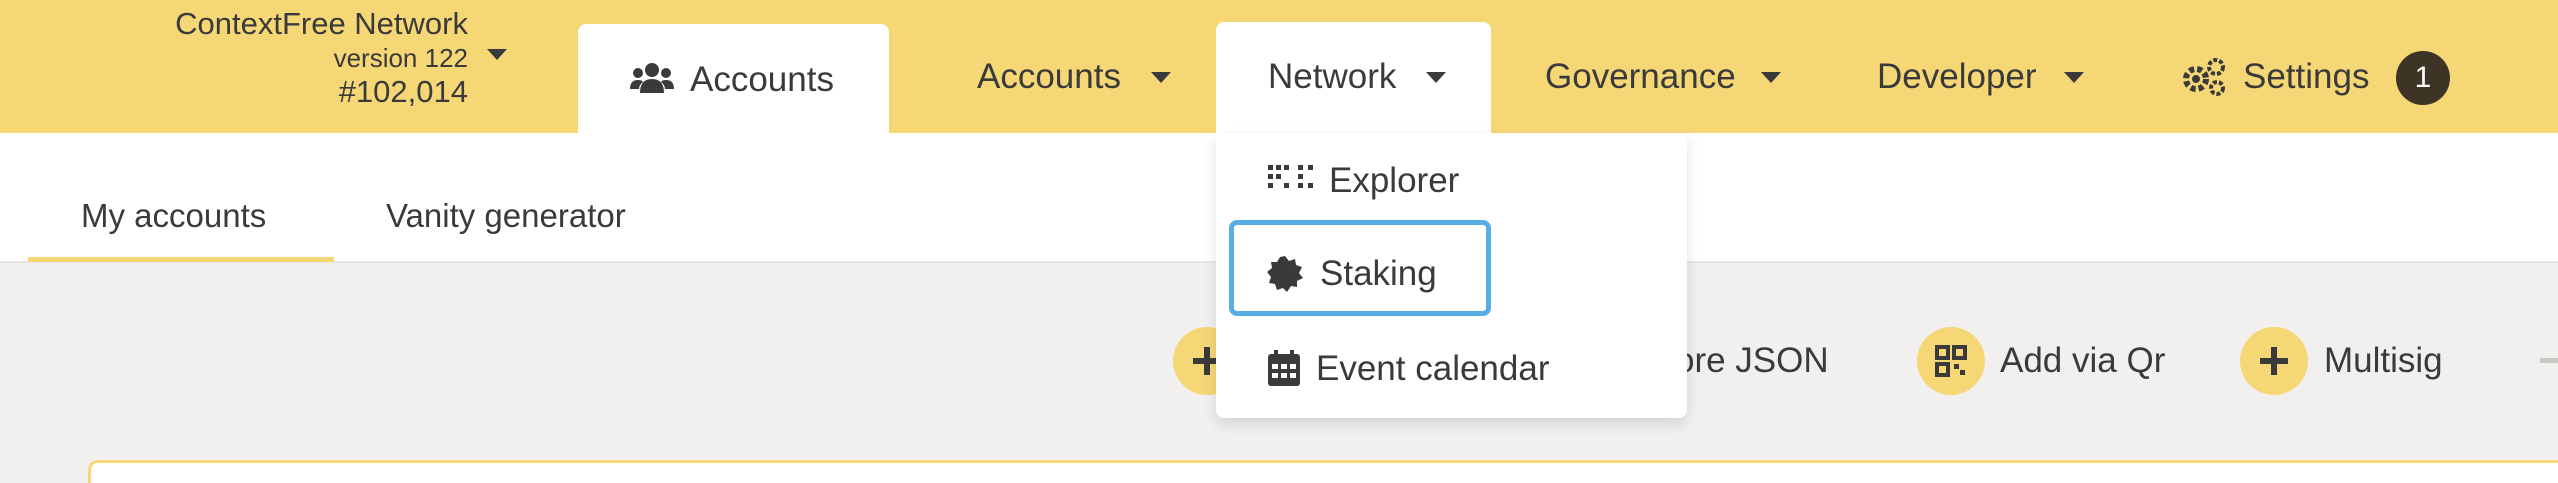  Describe the element at coordinates (2204, 77) in the screenshot. I see `gears-icon` at that location.